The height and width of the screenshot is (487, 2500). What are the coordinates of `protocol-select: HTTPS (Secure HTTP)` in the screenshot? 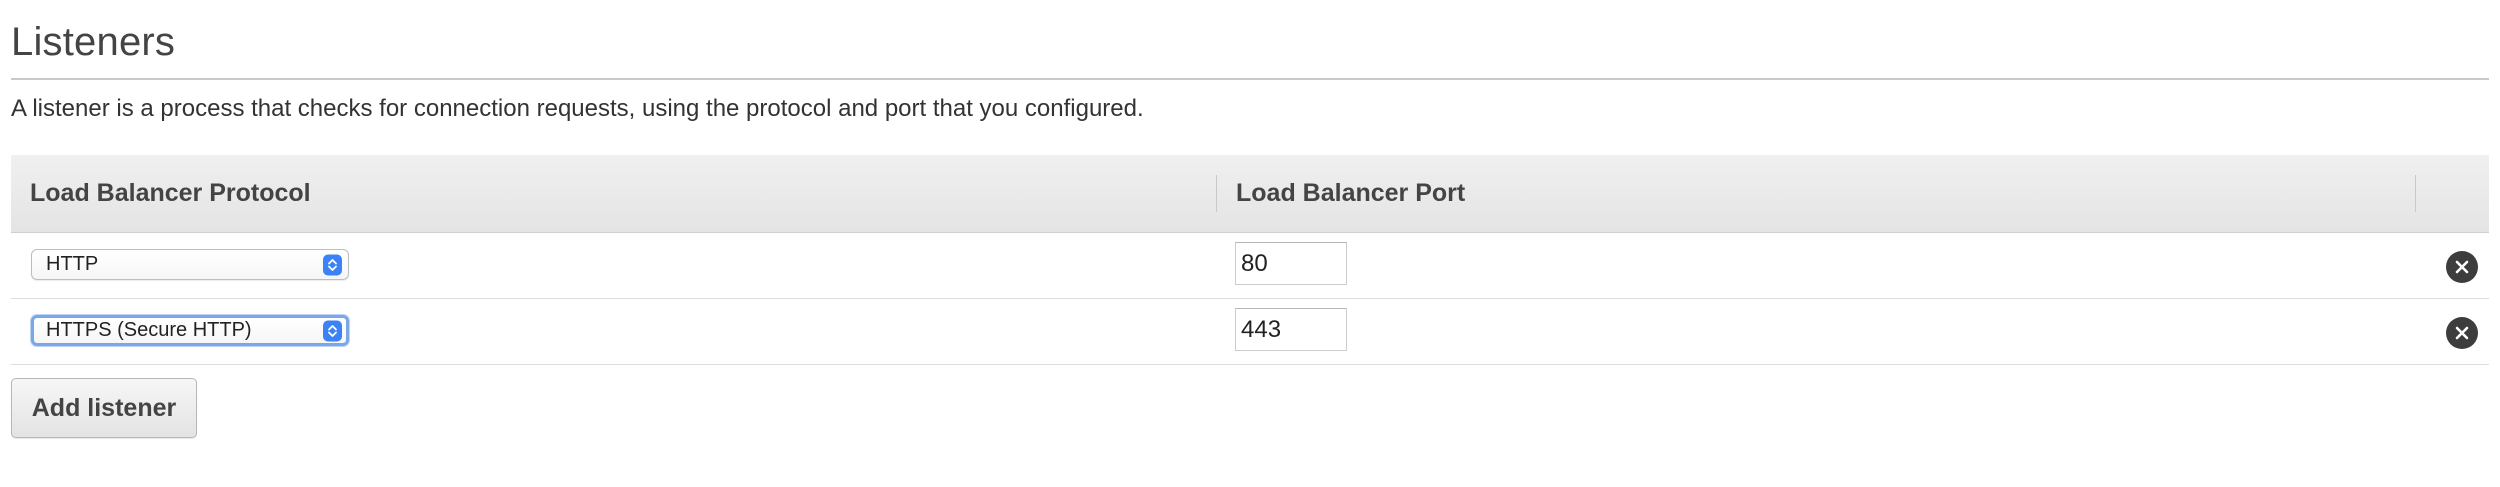 It's located at (190, 330).